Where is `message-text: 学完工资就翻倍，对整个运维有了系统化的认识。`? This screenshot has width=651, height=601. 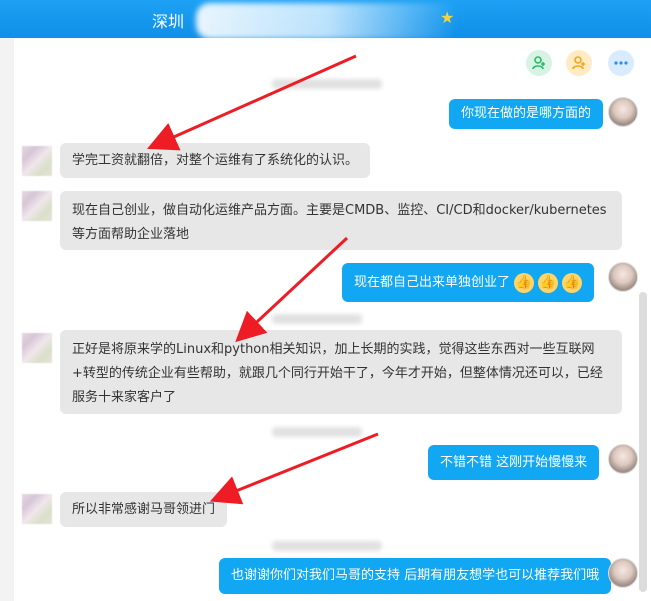 message-text: 学完工资就翻倍，对整个运维有了系统化的认识。 is located at coordinates (215, 160).